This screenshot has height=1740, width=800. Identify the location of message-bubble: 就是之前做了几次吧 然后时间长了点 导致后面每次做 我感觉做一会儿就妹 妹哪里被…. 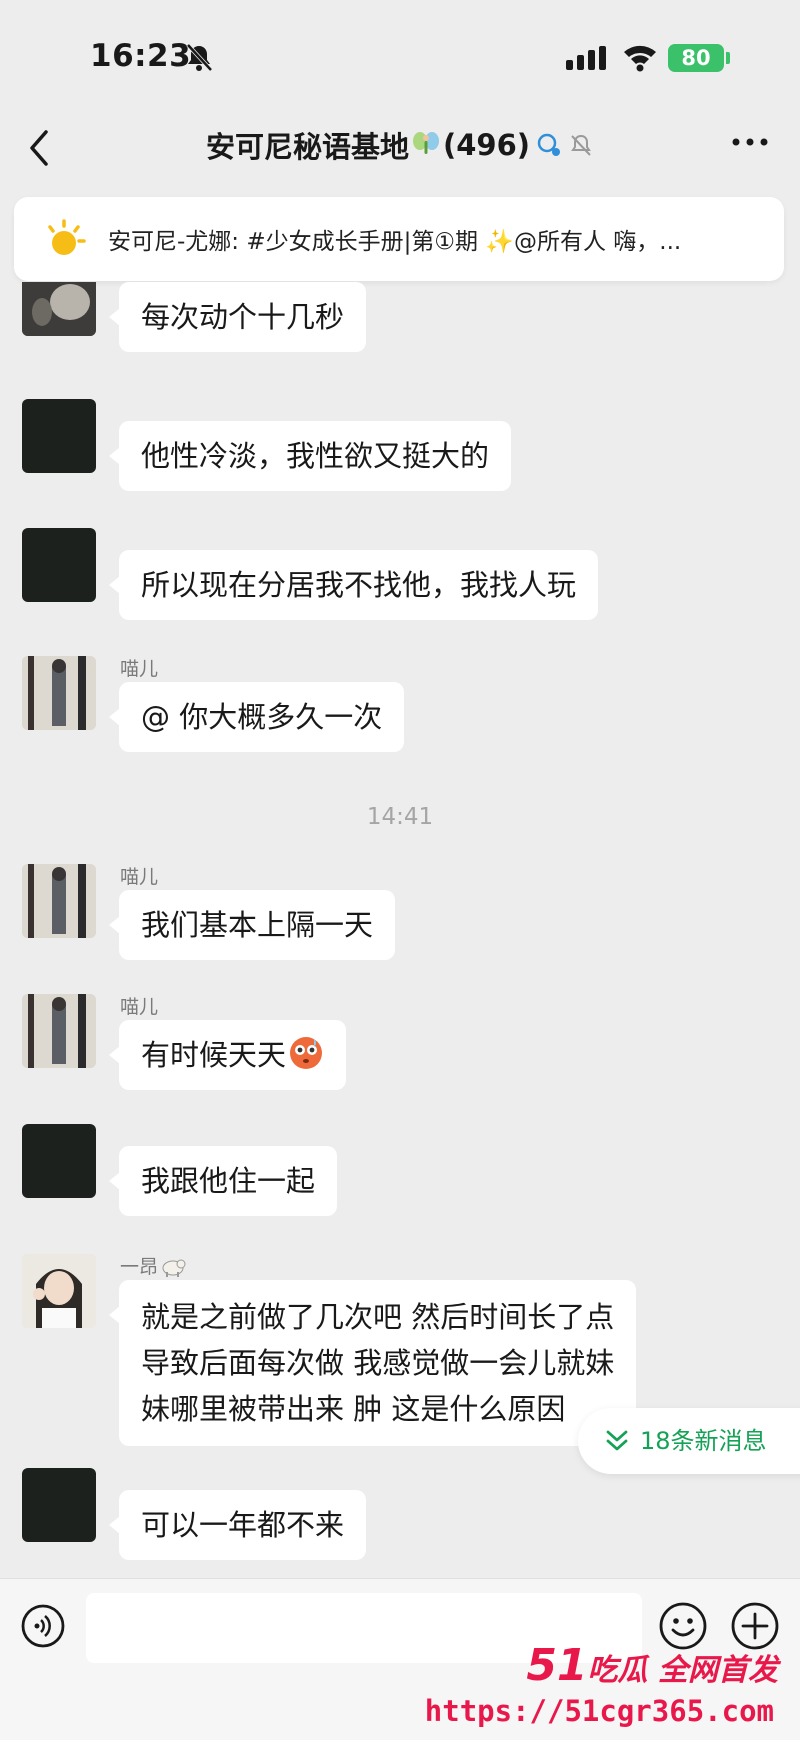
(372, 1363).